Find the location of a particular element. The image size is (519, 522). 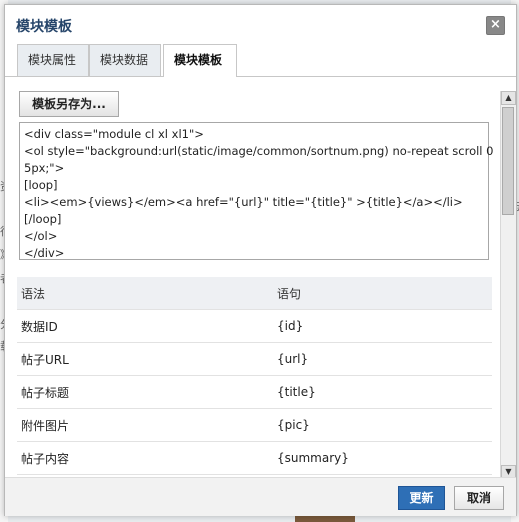

table-row: 帖子内容 {summary} is located at coordinates (254, 458).